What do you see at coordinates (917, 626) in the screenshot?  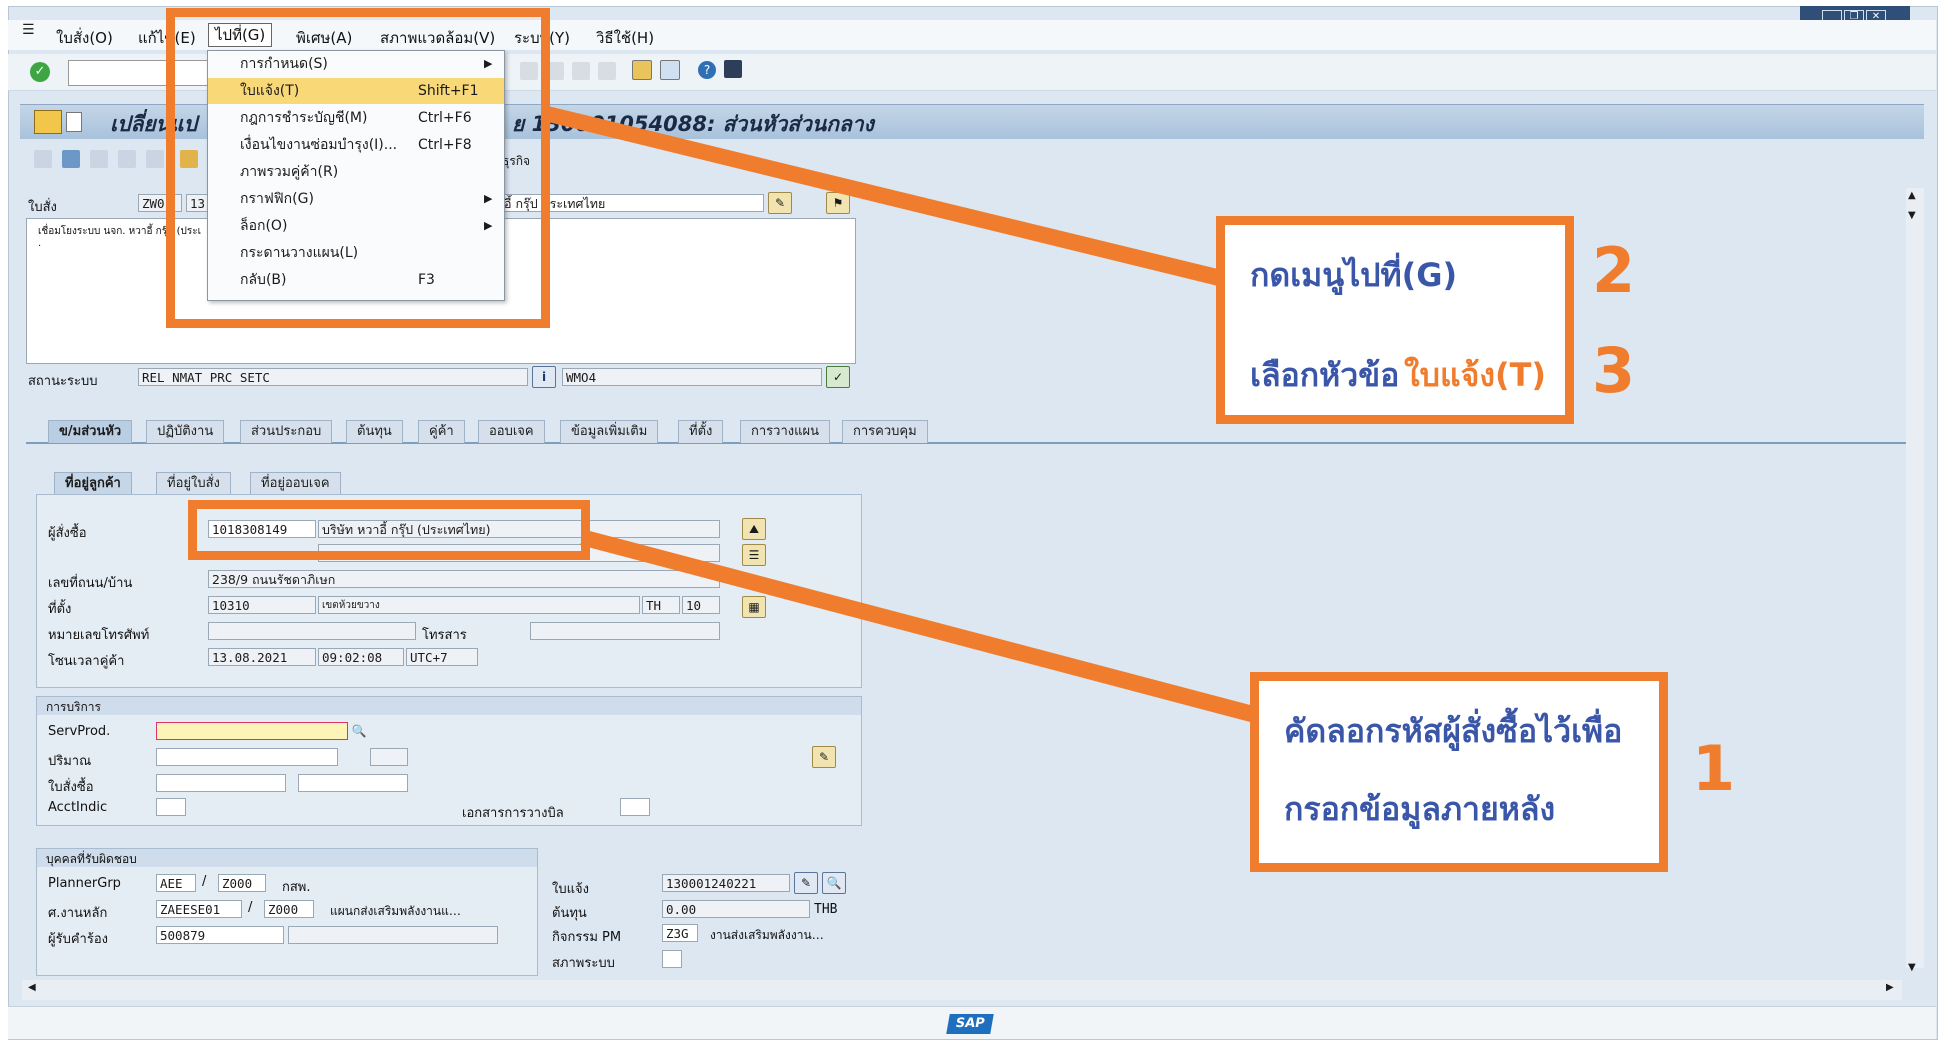 I see `connector-buyer` at bounding box center [917, 626].